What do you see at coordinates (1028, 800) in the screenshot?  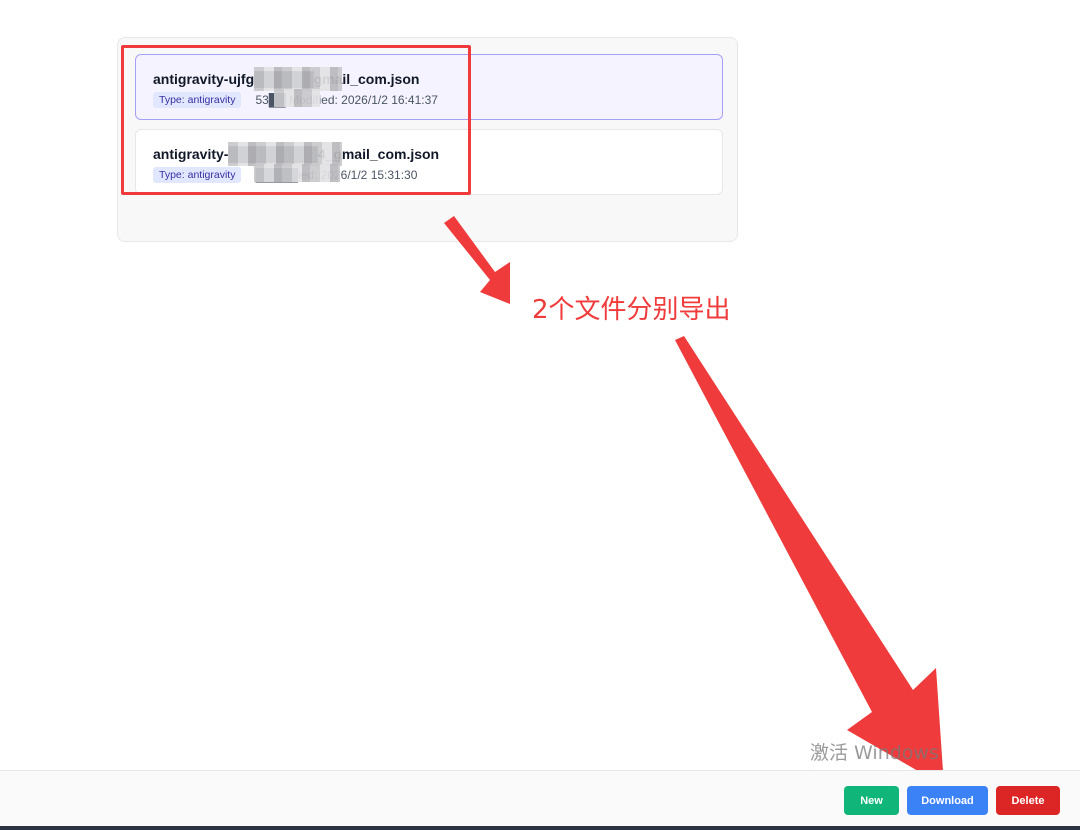 I see `delete-button: Delete` at bounding box center [1028, 800].